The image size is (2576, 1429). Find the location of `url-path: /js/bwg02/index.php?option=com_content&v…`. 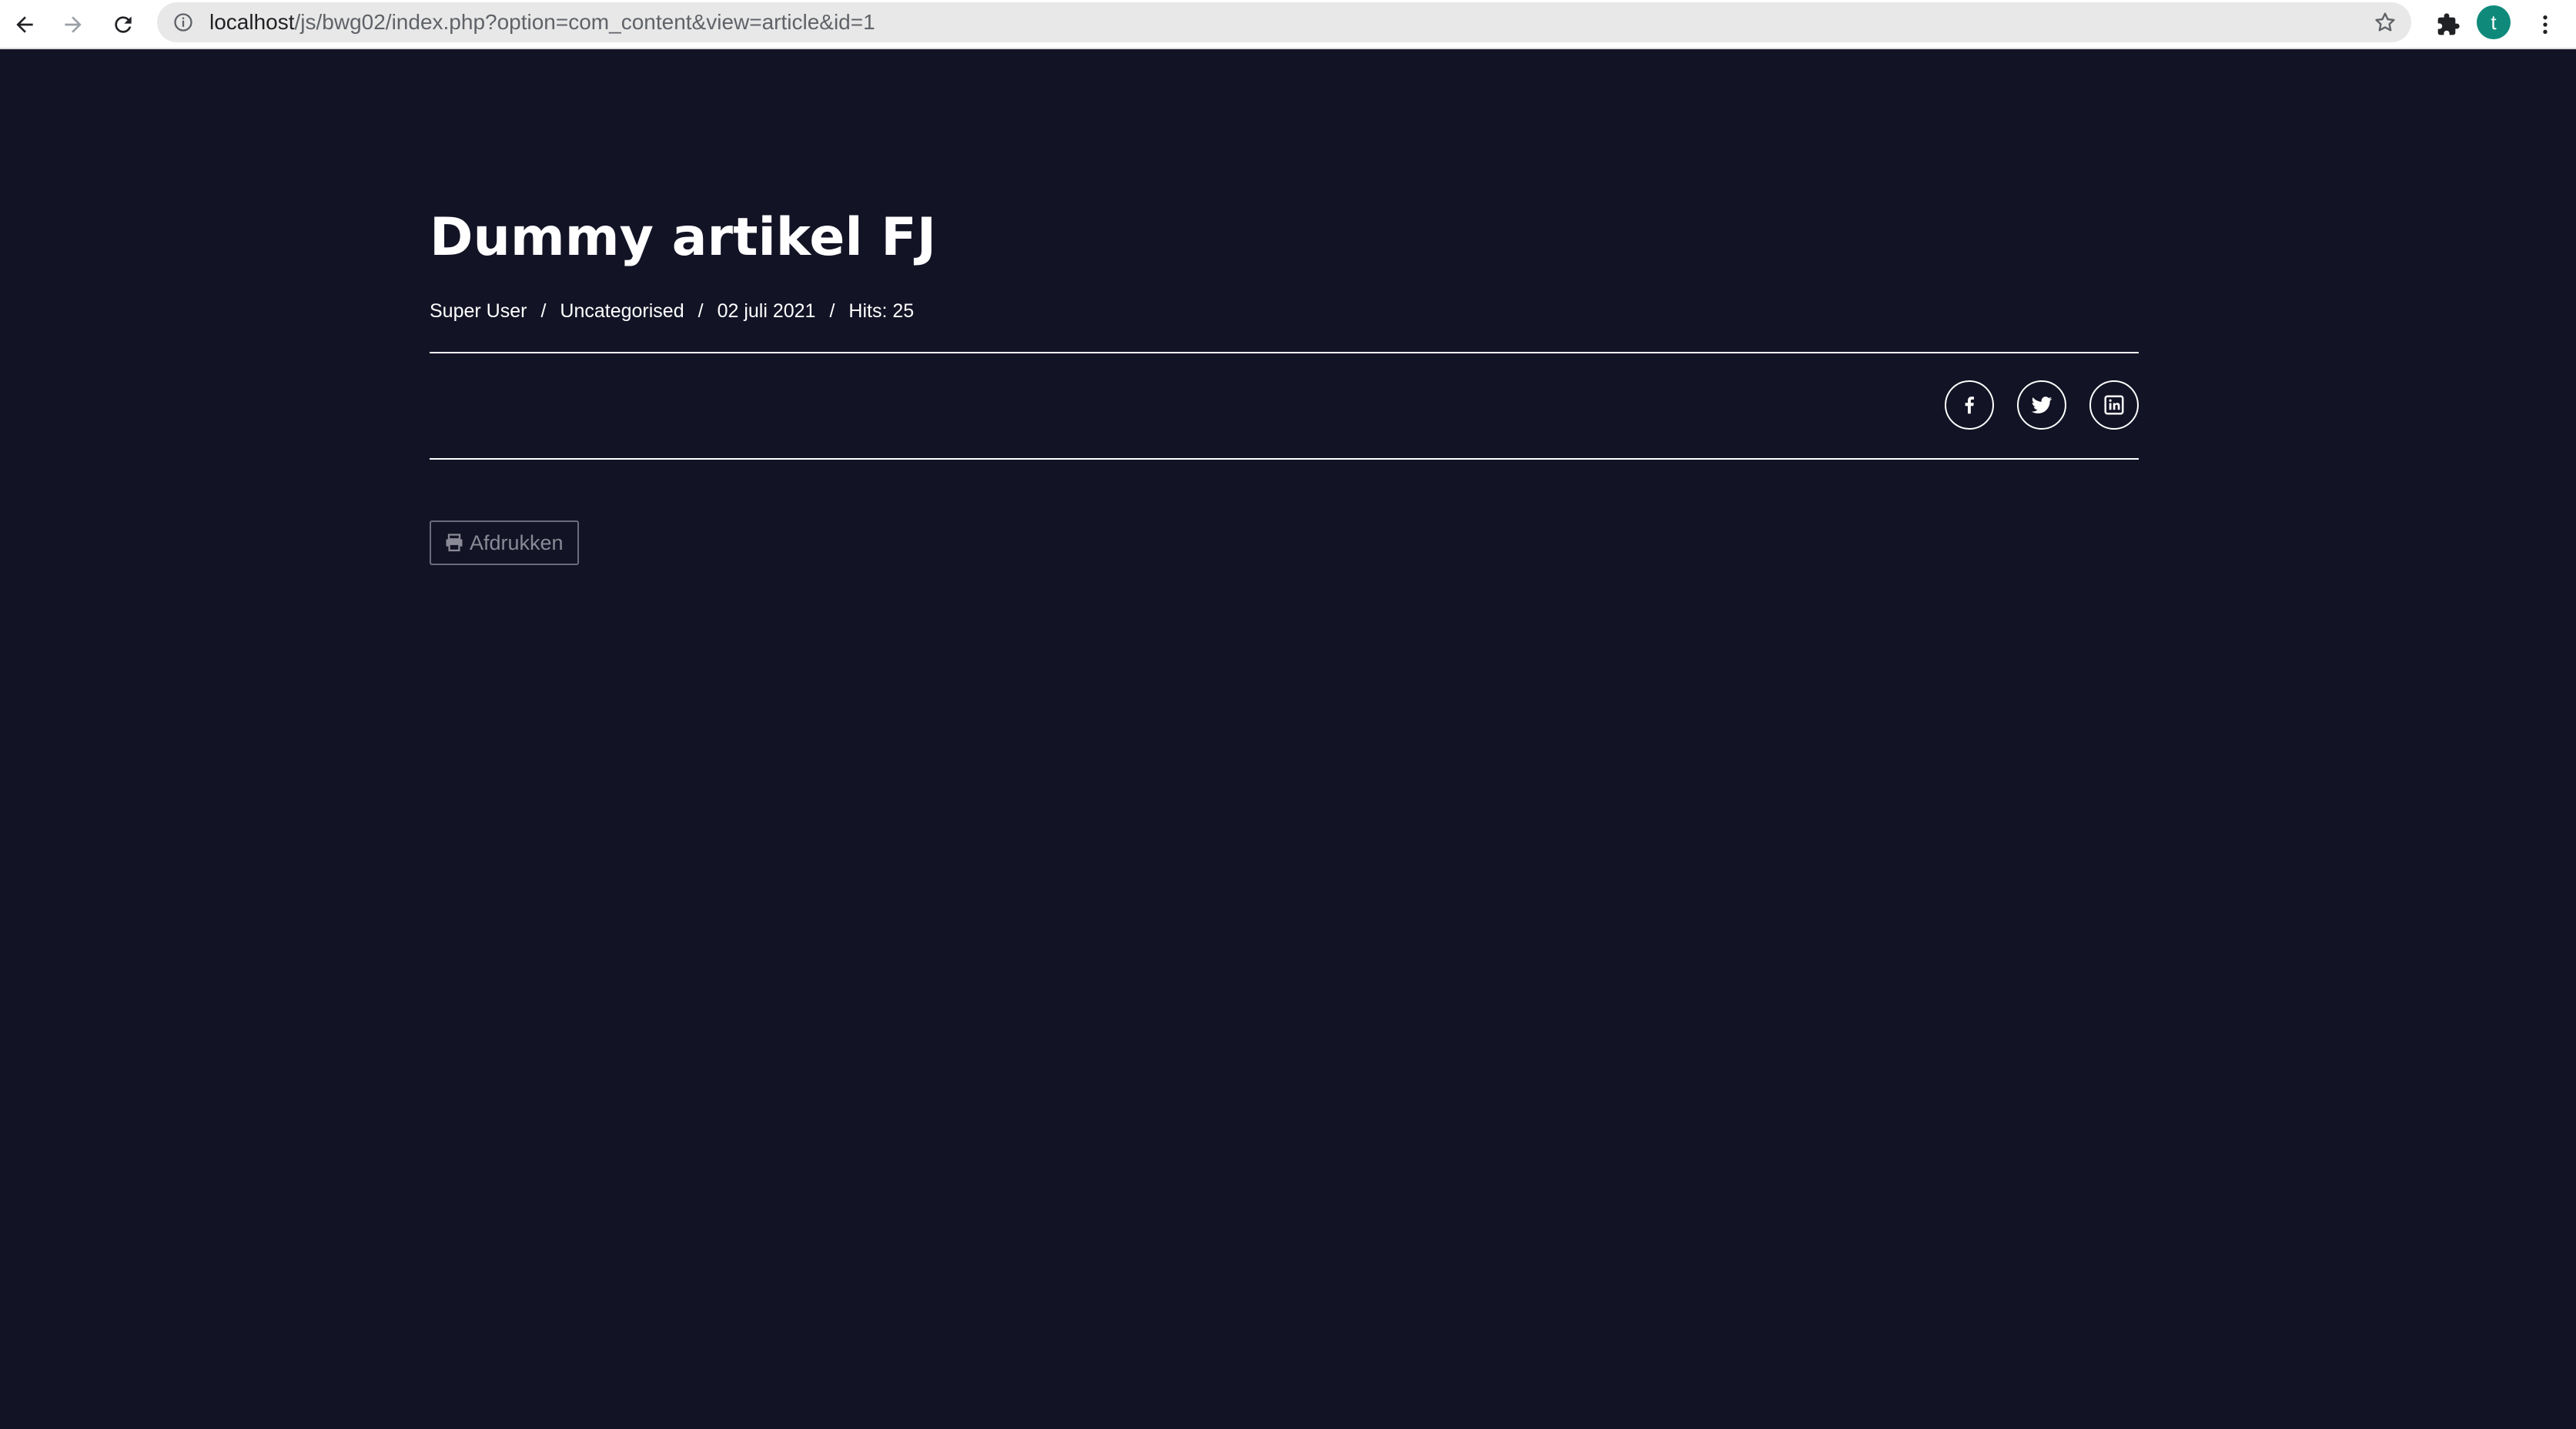

url-path: /js/bwg02/index.php?option=com_content&v… is located at coordinates (584, 22).